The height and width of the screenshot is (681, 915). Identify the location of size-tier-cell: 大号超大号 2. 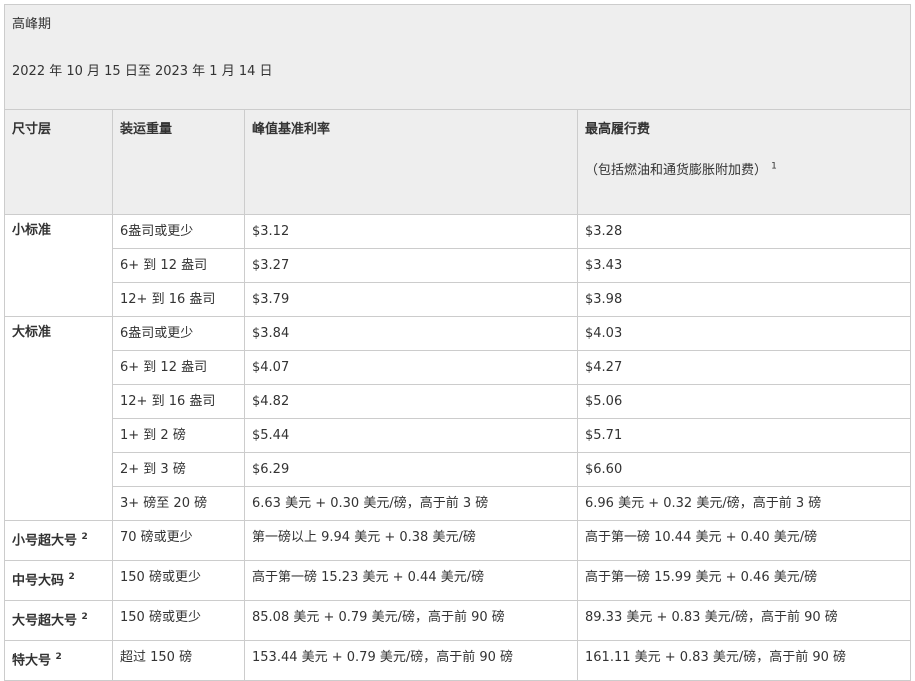
(58, 620).